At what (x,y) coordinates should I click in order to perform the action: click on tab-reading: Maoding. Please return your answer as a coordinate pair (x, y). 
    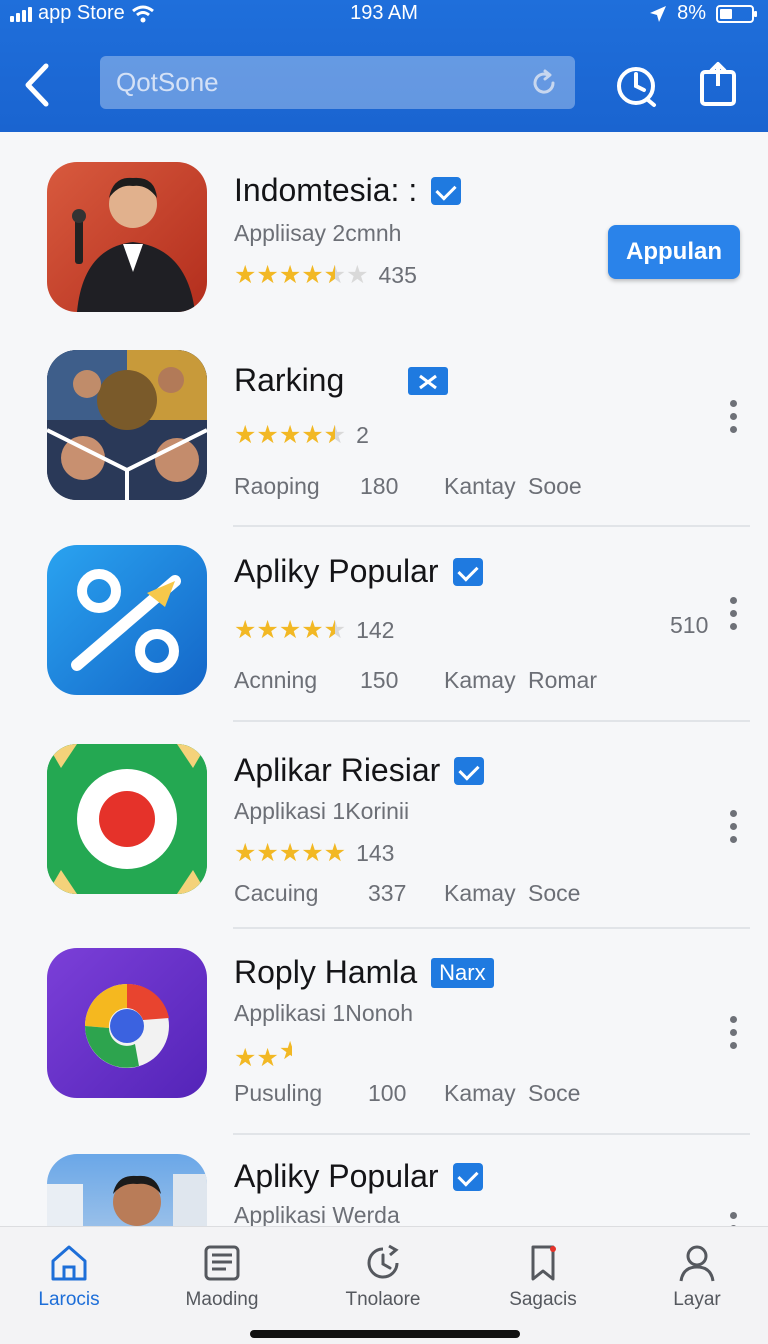
    Looking at the image, I should click on (222, 1277).